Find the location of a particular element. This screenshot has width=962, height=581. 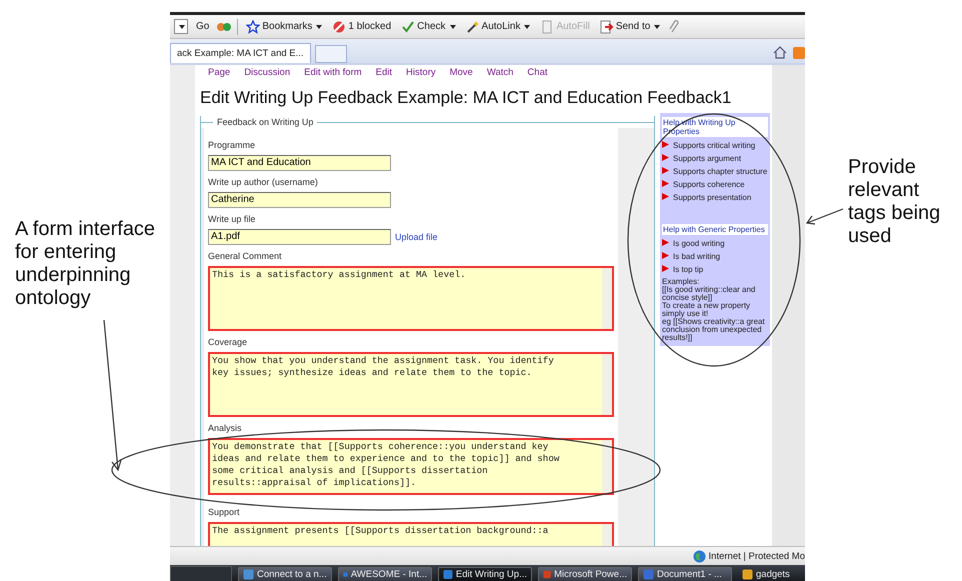

home-icon is located at coordinates (780, 52).